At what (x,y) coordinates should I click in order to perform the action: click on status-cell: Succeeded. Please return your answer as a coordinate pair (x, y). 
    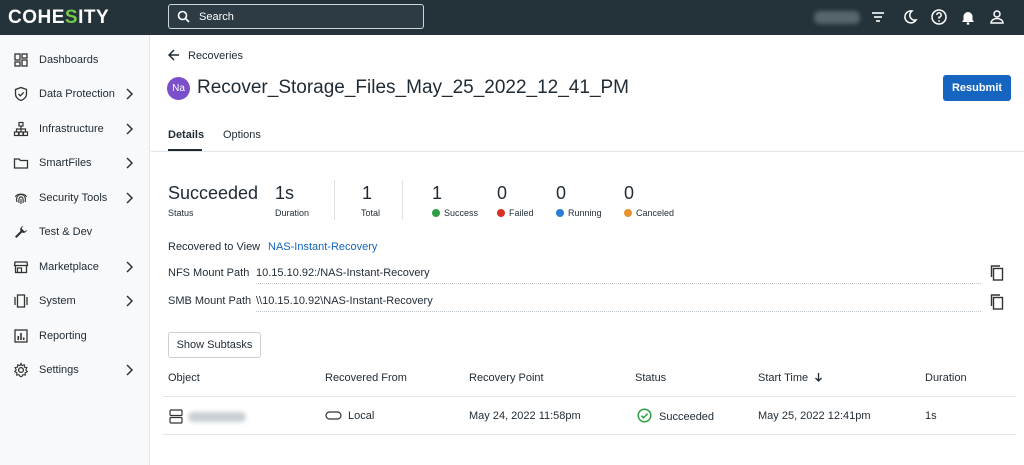
    Looking at the image, I should click on (675, 415).